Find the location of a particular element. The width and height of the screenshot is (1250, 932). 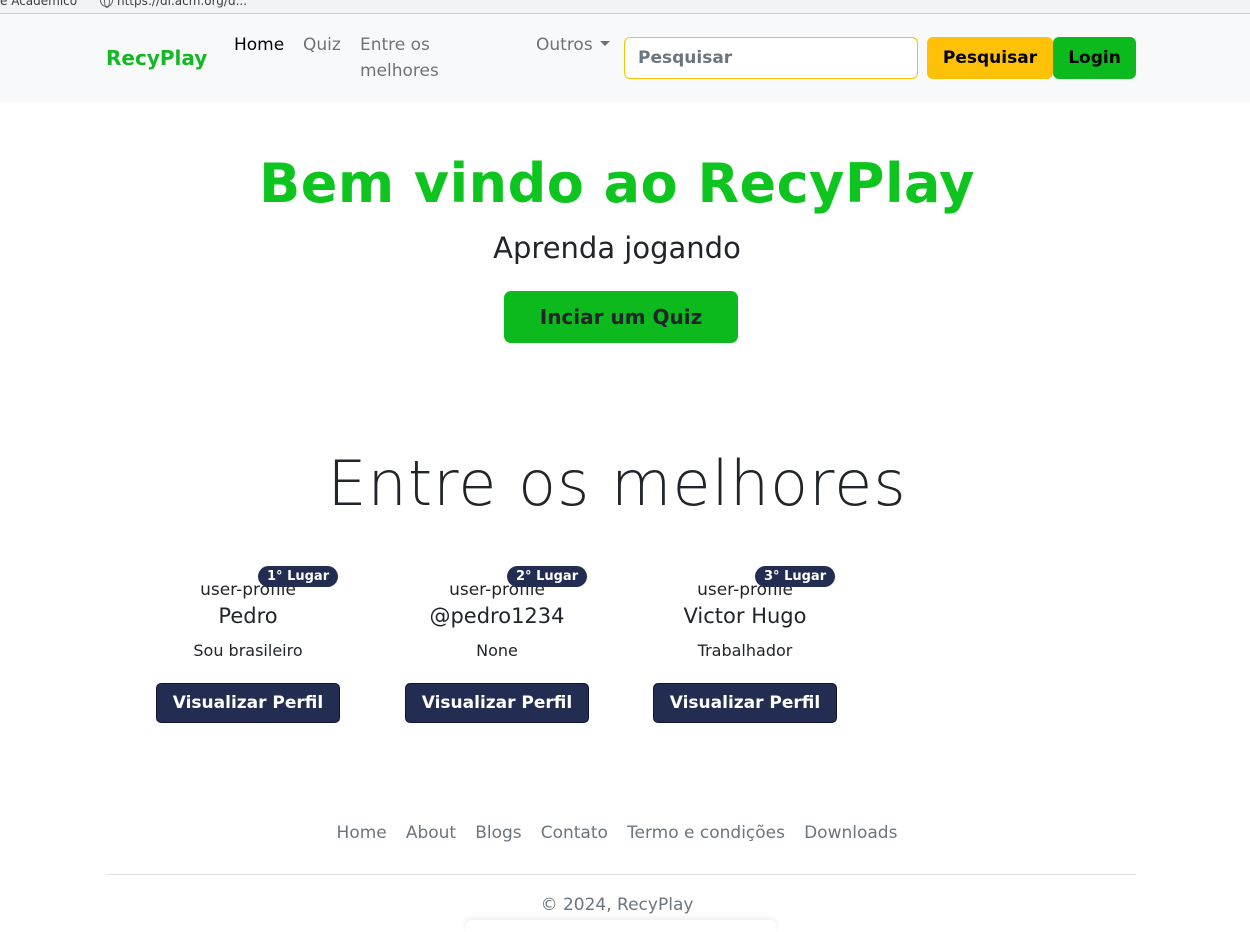

rank-badge: 2° Lugar is located at coordinates (547, 576).